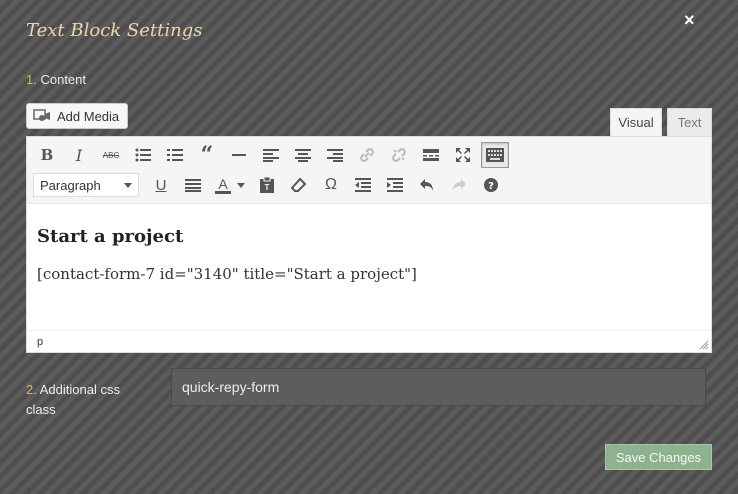  Describe the element at coordinates (459, 185) in the screenshot. I see `redo-icon` at that location.